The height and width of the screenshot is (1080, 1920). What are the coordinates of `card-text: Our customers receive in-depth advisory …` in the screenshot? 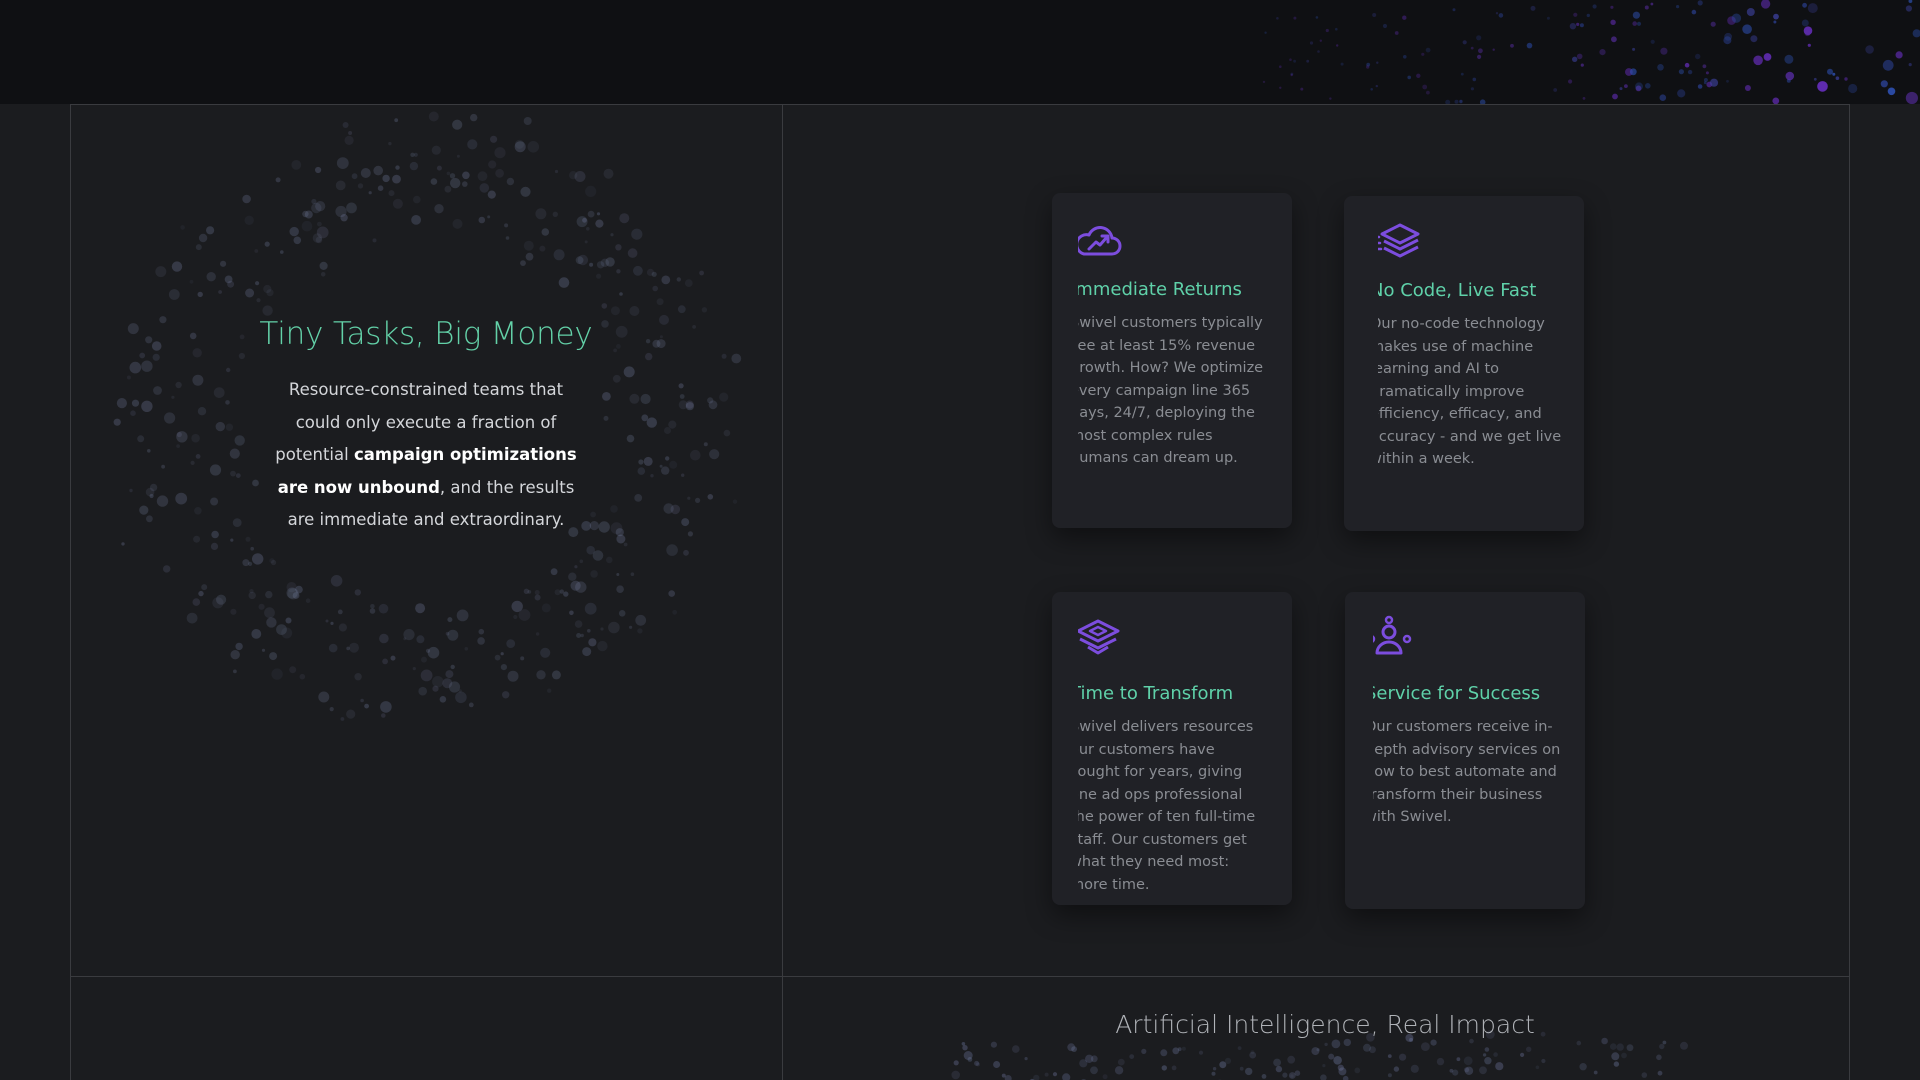 It's located at (1467, 772).